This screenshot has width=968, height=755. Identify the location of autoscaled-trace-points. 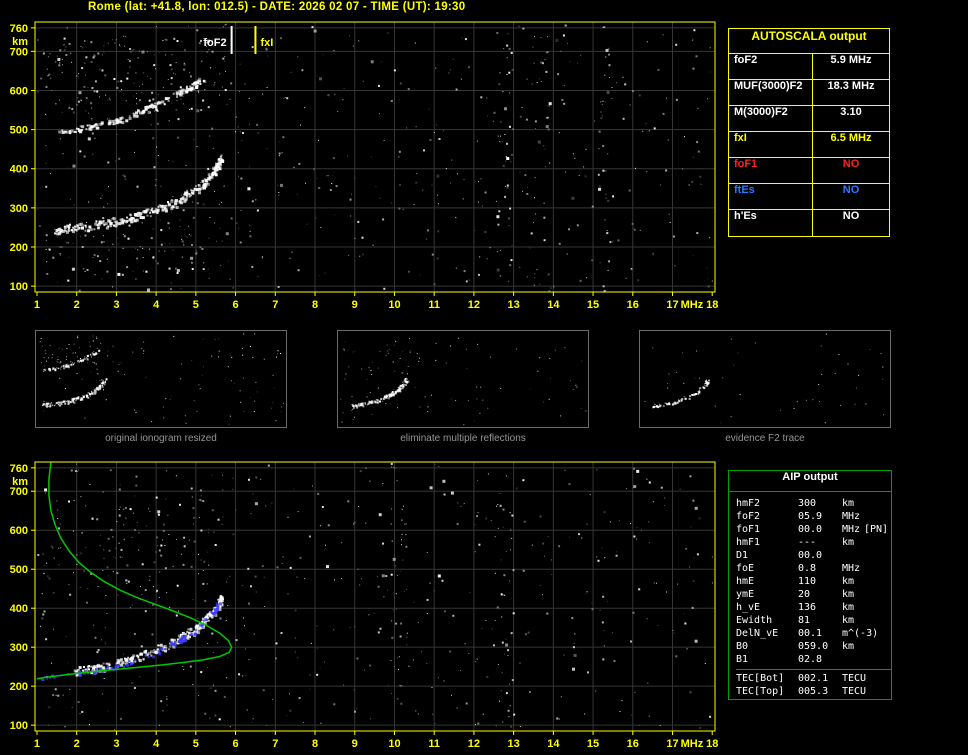
(131, 641).